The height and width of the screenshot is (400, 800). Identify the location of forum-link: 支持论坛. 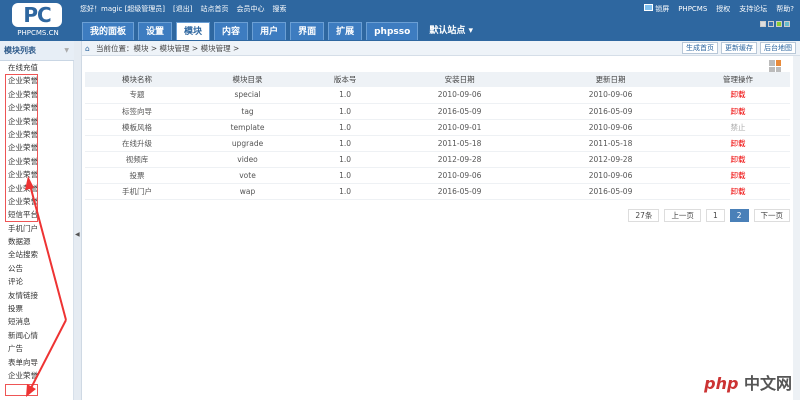
(753, 9).